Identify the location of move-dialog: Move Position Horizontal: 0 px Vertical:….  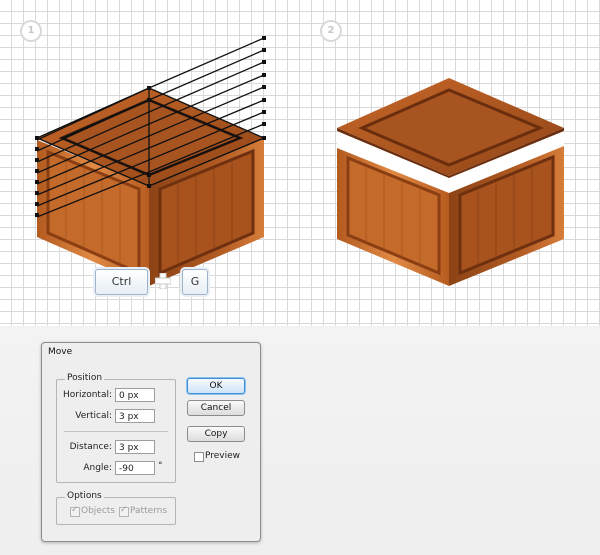
(151, 442).